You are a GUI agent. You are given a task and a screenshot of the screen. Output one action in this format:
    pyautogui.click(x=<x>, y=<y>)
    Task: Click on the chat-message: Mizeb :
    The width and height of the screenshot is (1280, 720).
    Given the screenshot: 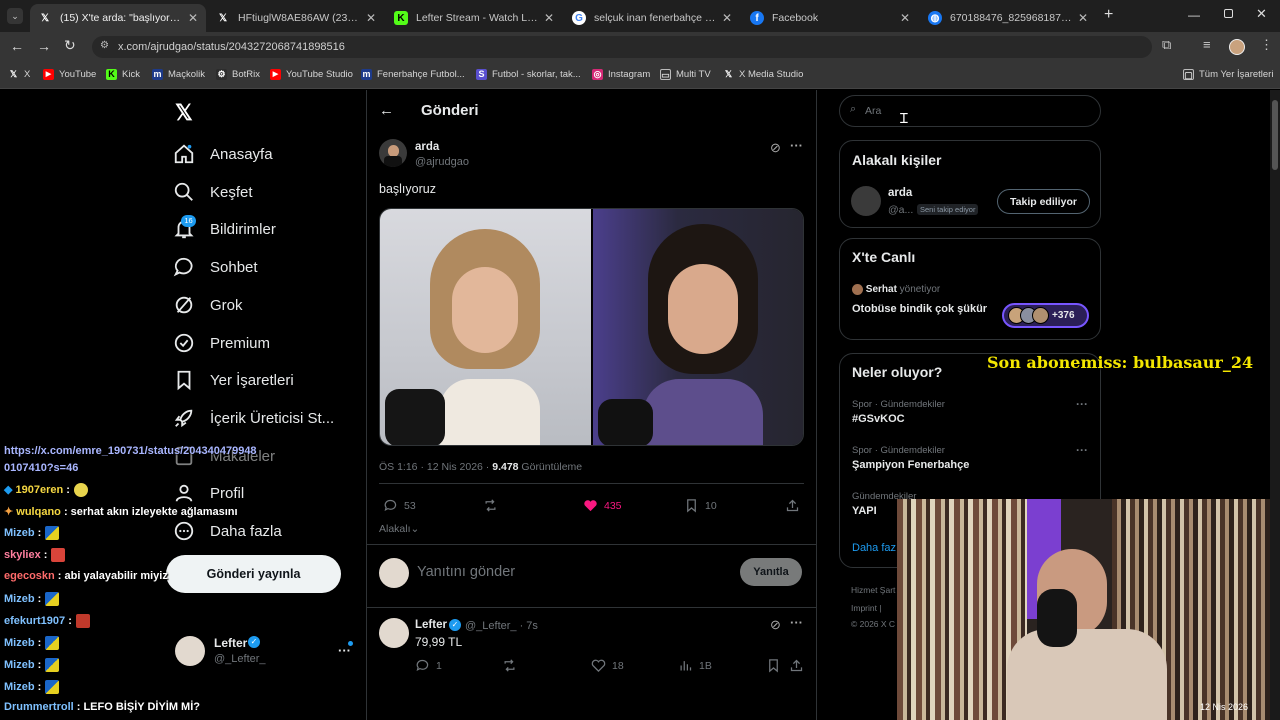 What is the action you would take?
    pyautogui.click(x=32, y=533)
    